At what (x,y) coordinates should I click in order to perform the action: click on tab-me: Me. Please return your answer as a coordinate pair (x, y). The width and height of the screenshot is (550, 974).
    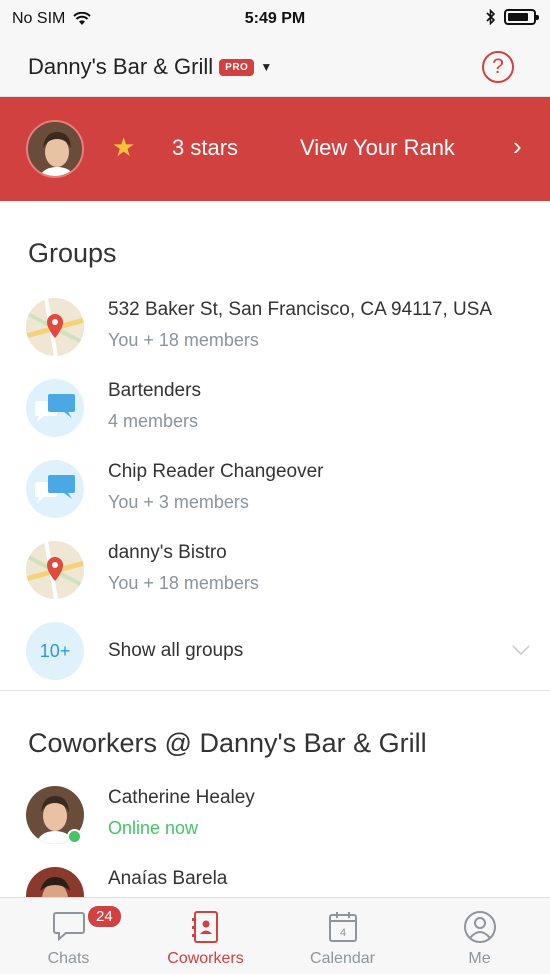
    Looking at the image, I should click on (479, 936).